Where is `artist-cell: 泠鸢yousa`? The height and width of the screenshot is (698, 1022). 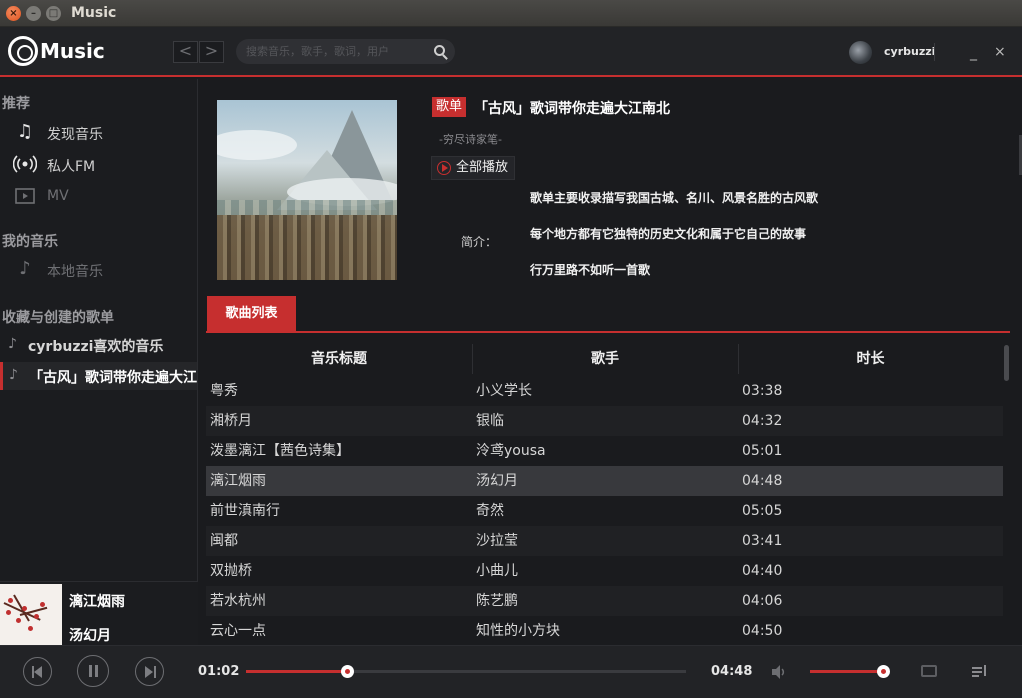
artist-cell: 泠鸢yousa is located at coordinates (511, 451).